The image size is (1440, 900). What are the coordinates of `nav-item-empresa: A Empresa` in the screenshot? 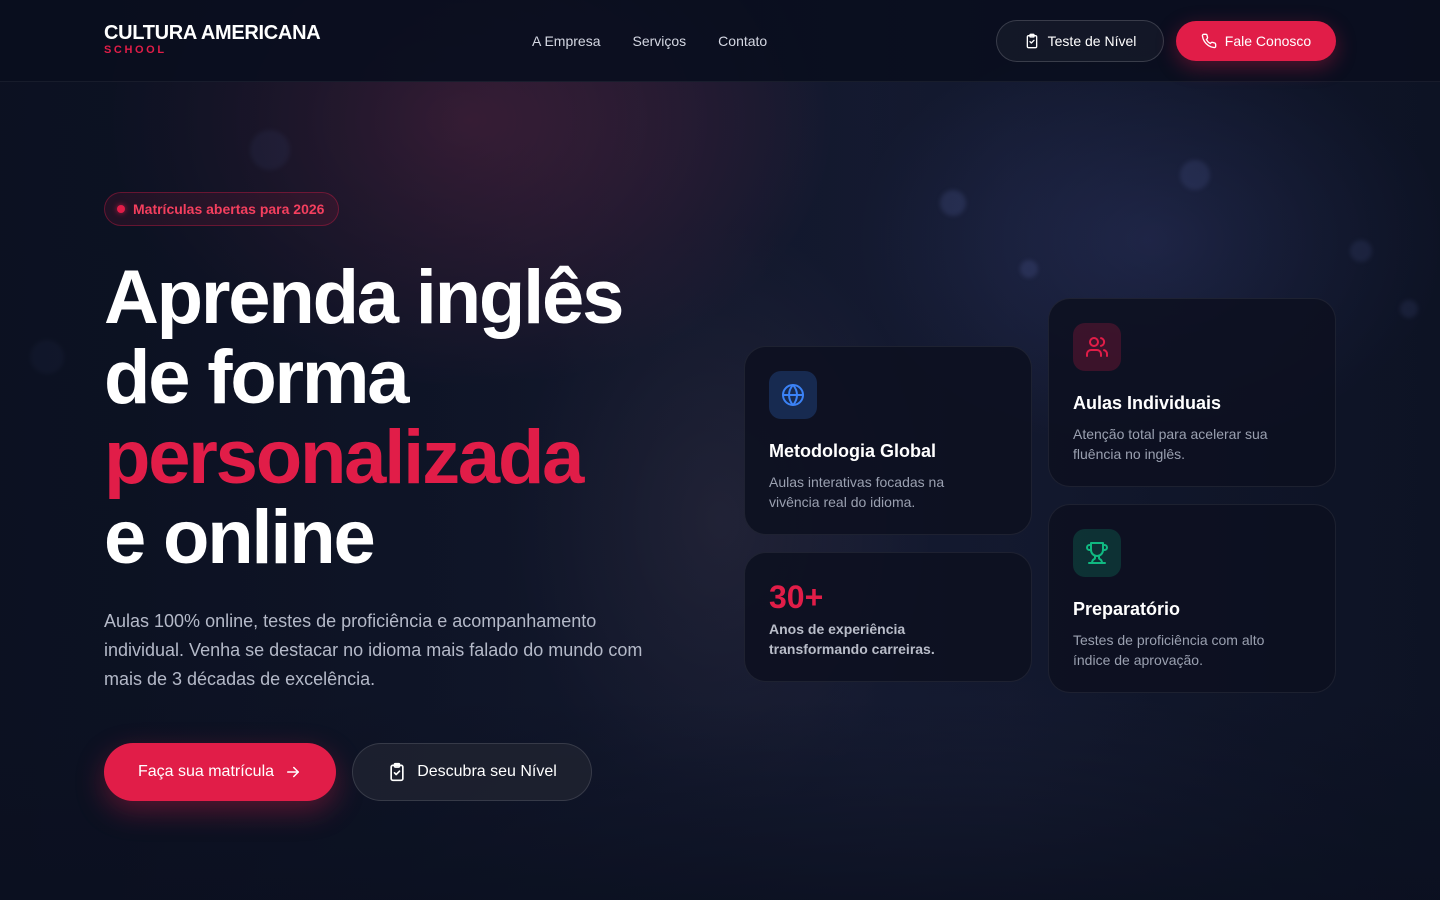 It's located at (566, 41).